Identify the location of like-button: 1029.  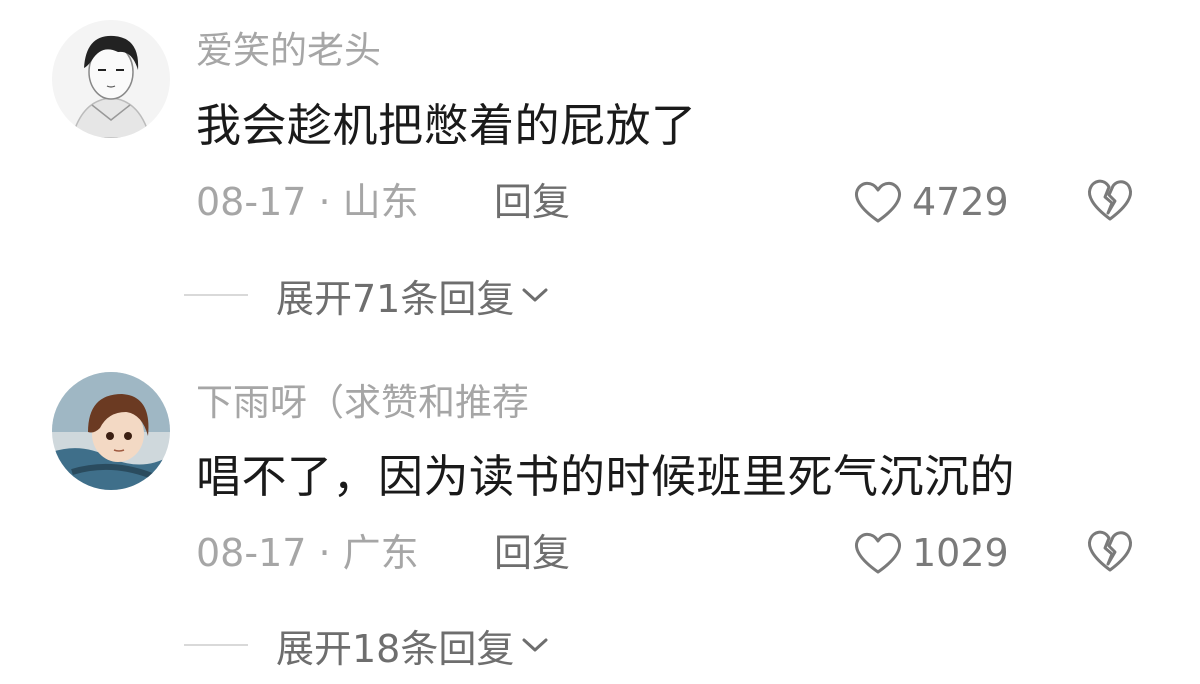
(930, 553).